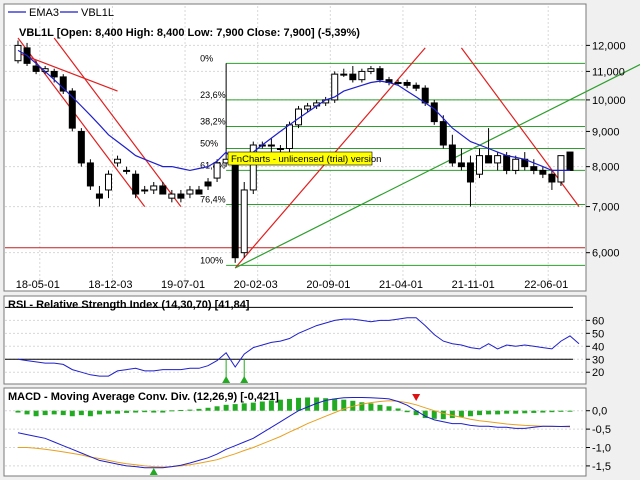 The height and width of the screenshot is (480, 640). Describe the element at coordinates (601, 430) in the screenshot. I see `macd-y-tick-label: -0,5` at that location.